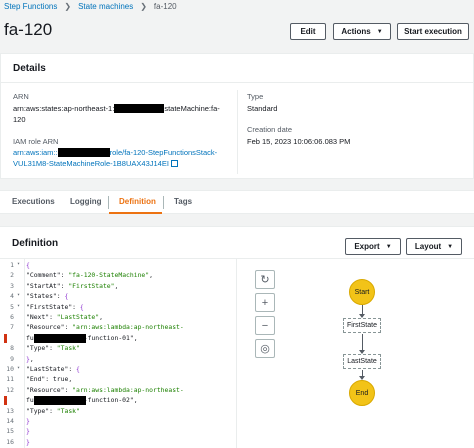 Image resolution: width=474 pixels, height=448 pixels. Describe the element at coordinates (30, 358) in the screenshot. I see `code-text: },` at that location.